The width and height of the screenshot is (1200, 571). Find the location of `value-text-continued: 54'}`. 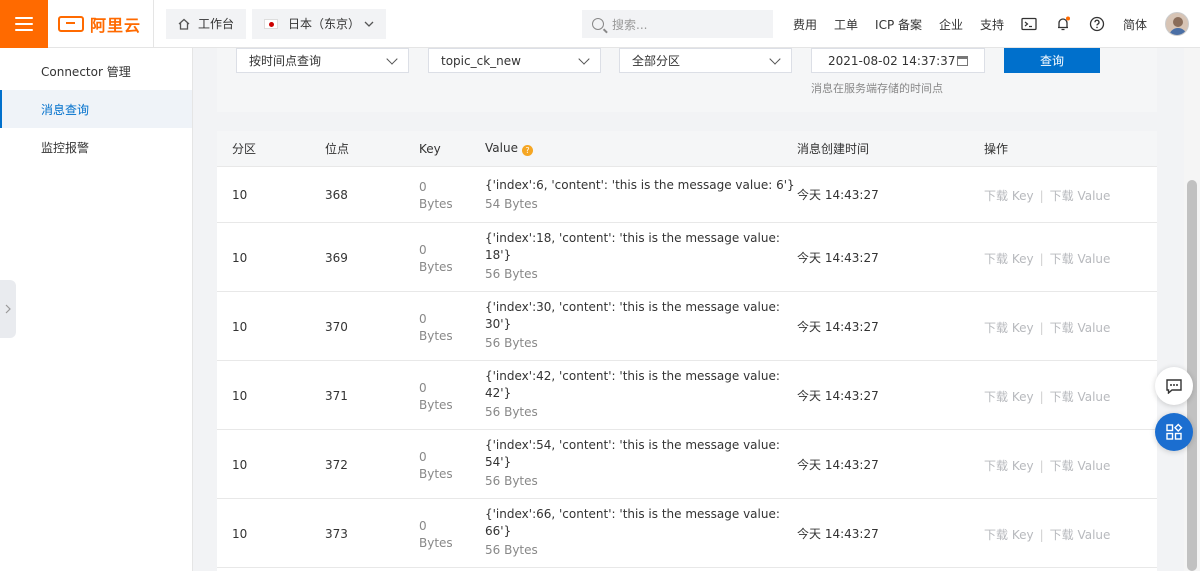

value-text-continued: 54'} is located at coordinates (498, 462).